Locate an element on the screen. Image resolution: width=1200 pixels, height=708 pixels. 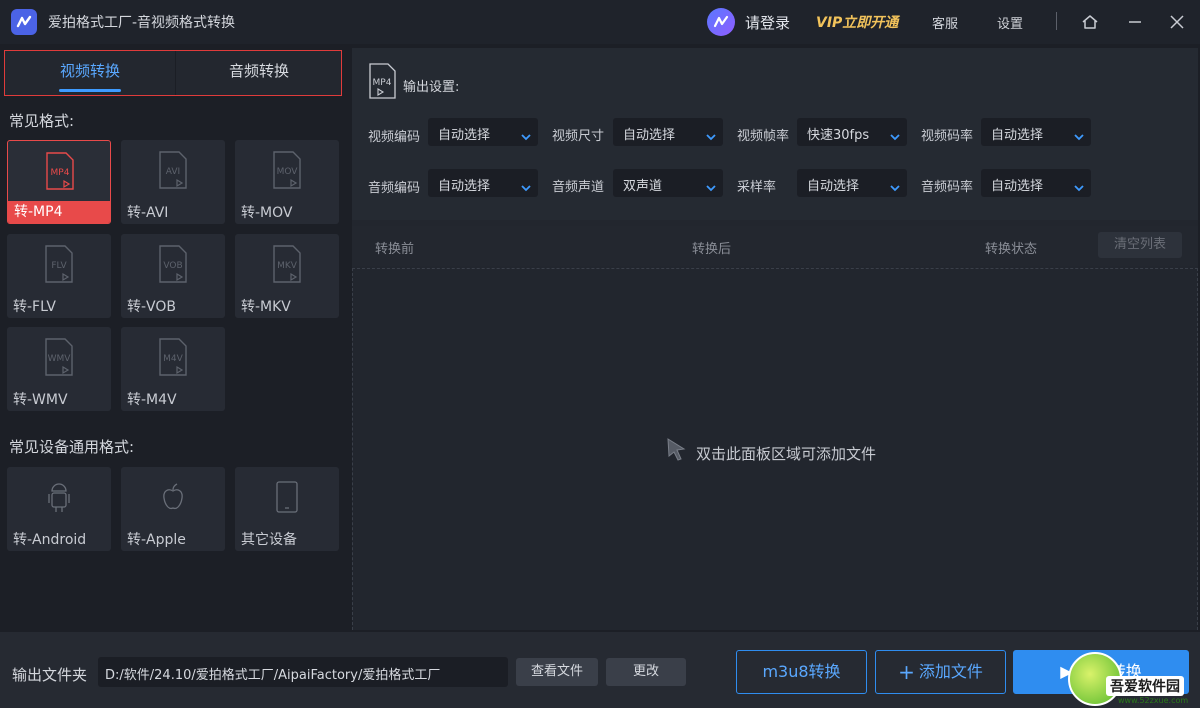
video-framerate-label: 视频帧率 is located at coordinates (763, 136).